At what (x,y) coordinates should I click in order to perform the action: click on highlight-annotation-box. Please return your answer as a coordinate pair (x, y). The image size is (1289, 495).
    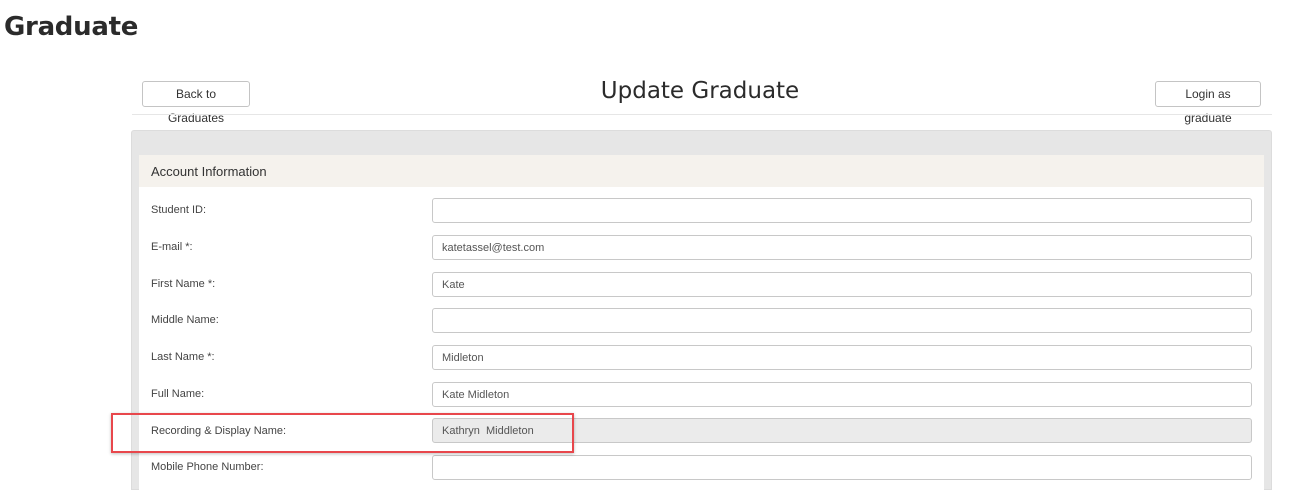
    Looking at the image, I should click on (342, 433).